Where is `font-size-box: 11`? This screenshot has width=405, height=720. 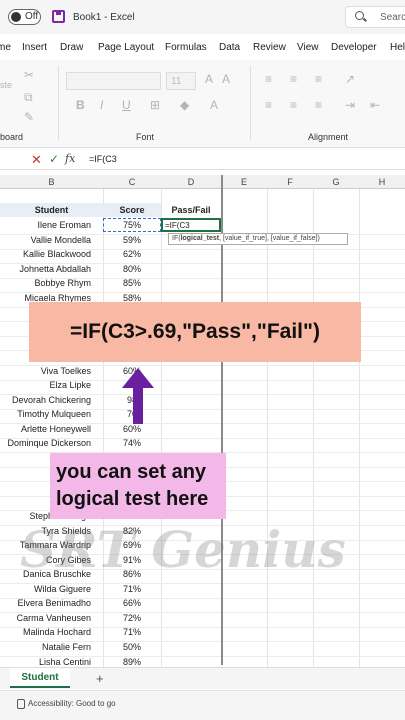
font-size-box: 11 is located at coordinates (181, 81).